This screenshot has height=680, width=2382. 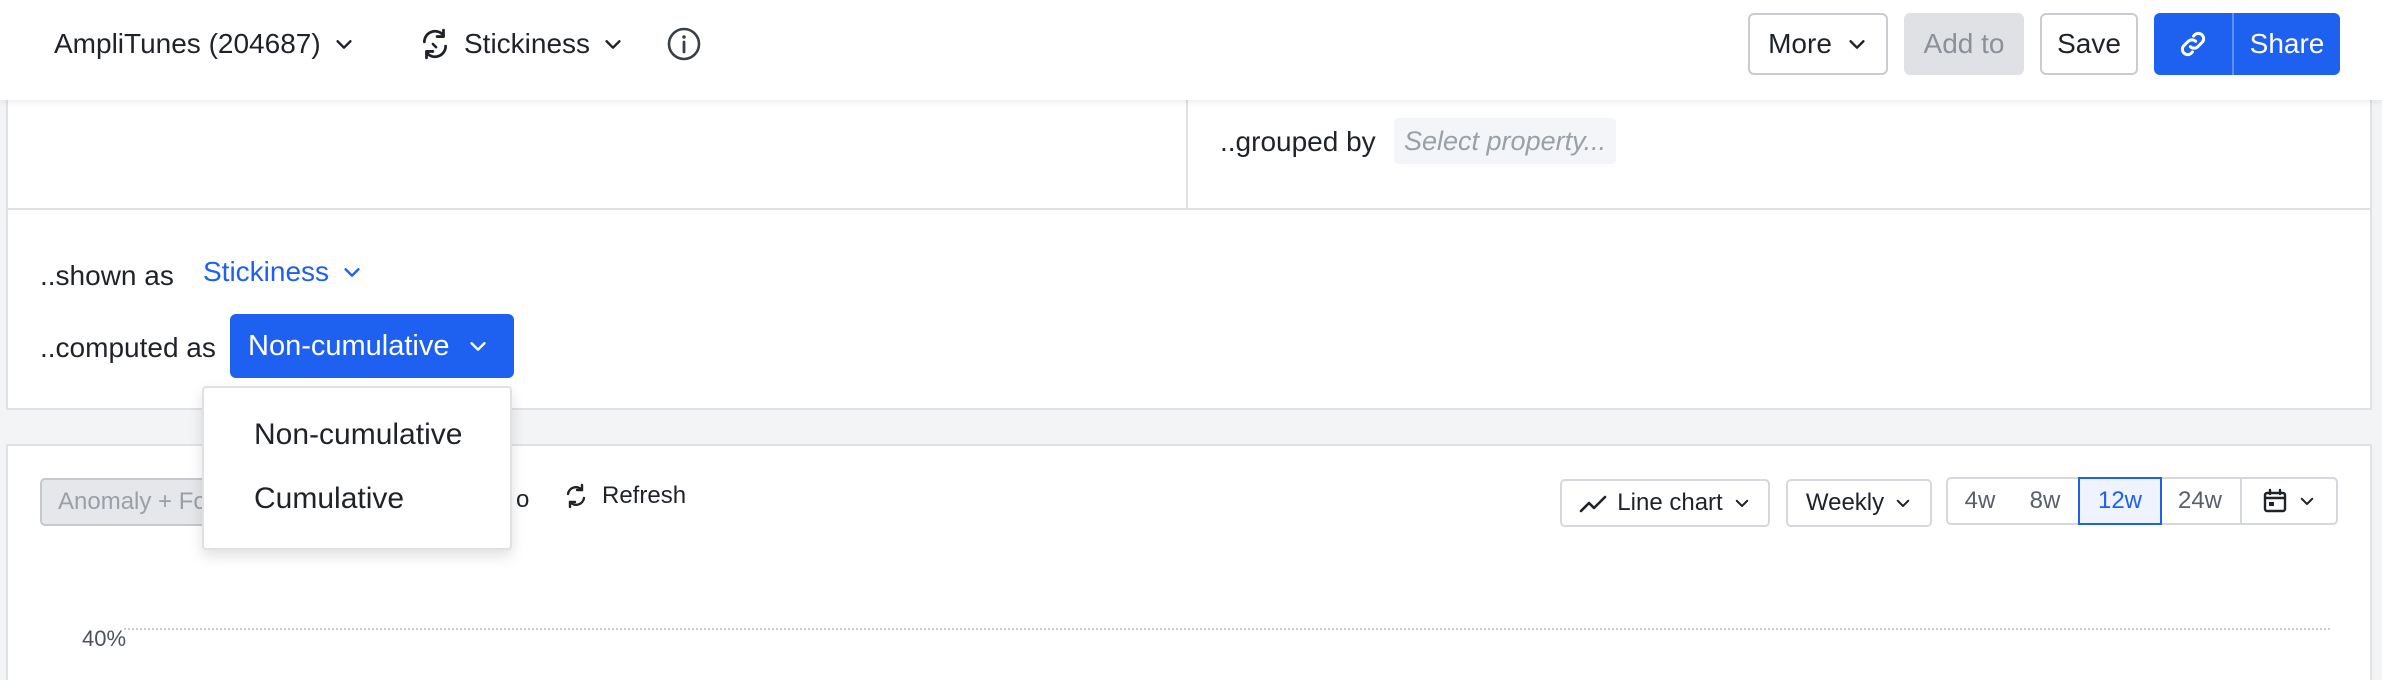 I want to click on share-label: Share, so click(x=2287, y=43).